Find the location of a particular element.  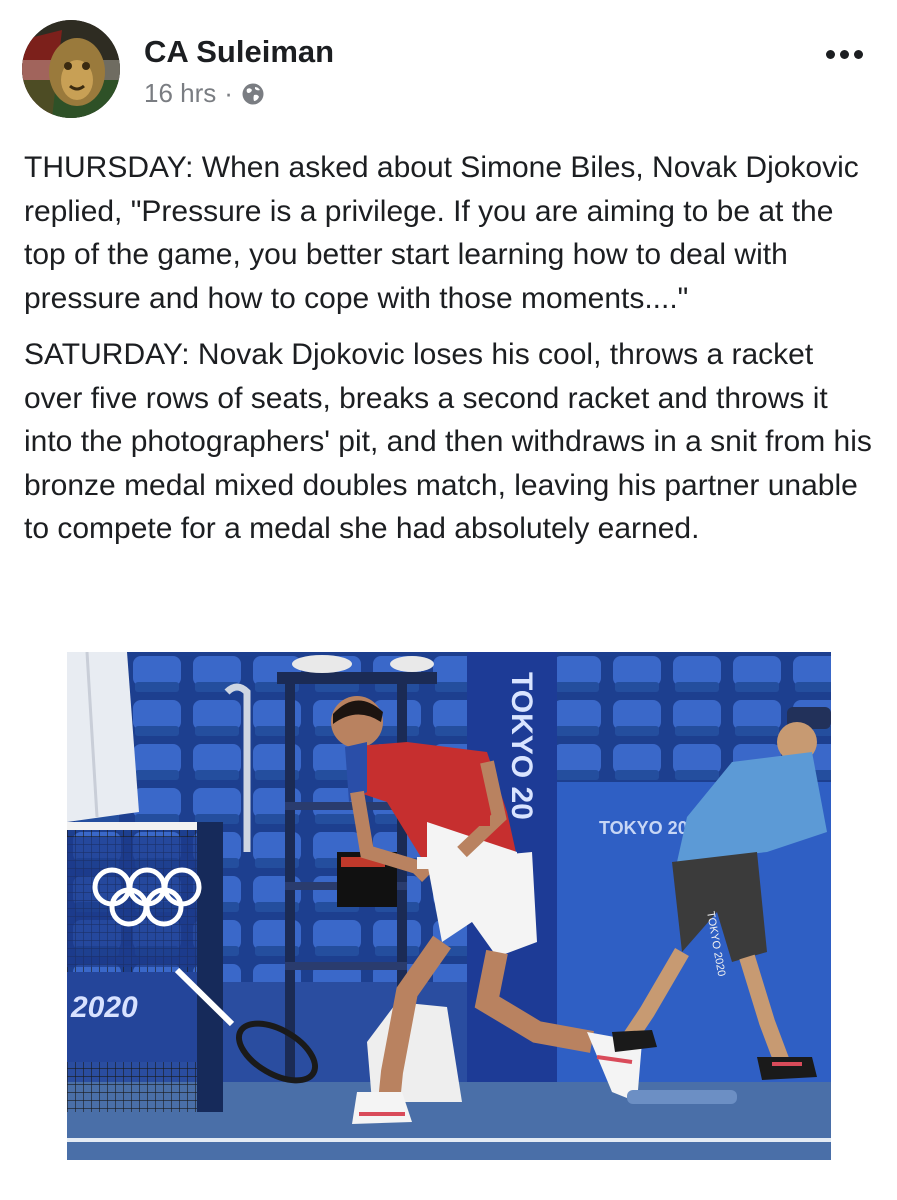

more-options-icon is located at coordinates (844, 54).